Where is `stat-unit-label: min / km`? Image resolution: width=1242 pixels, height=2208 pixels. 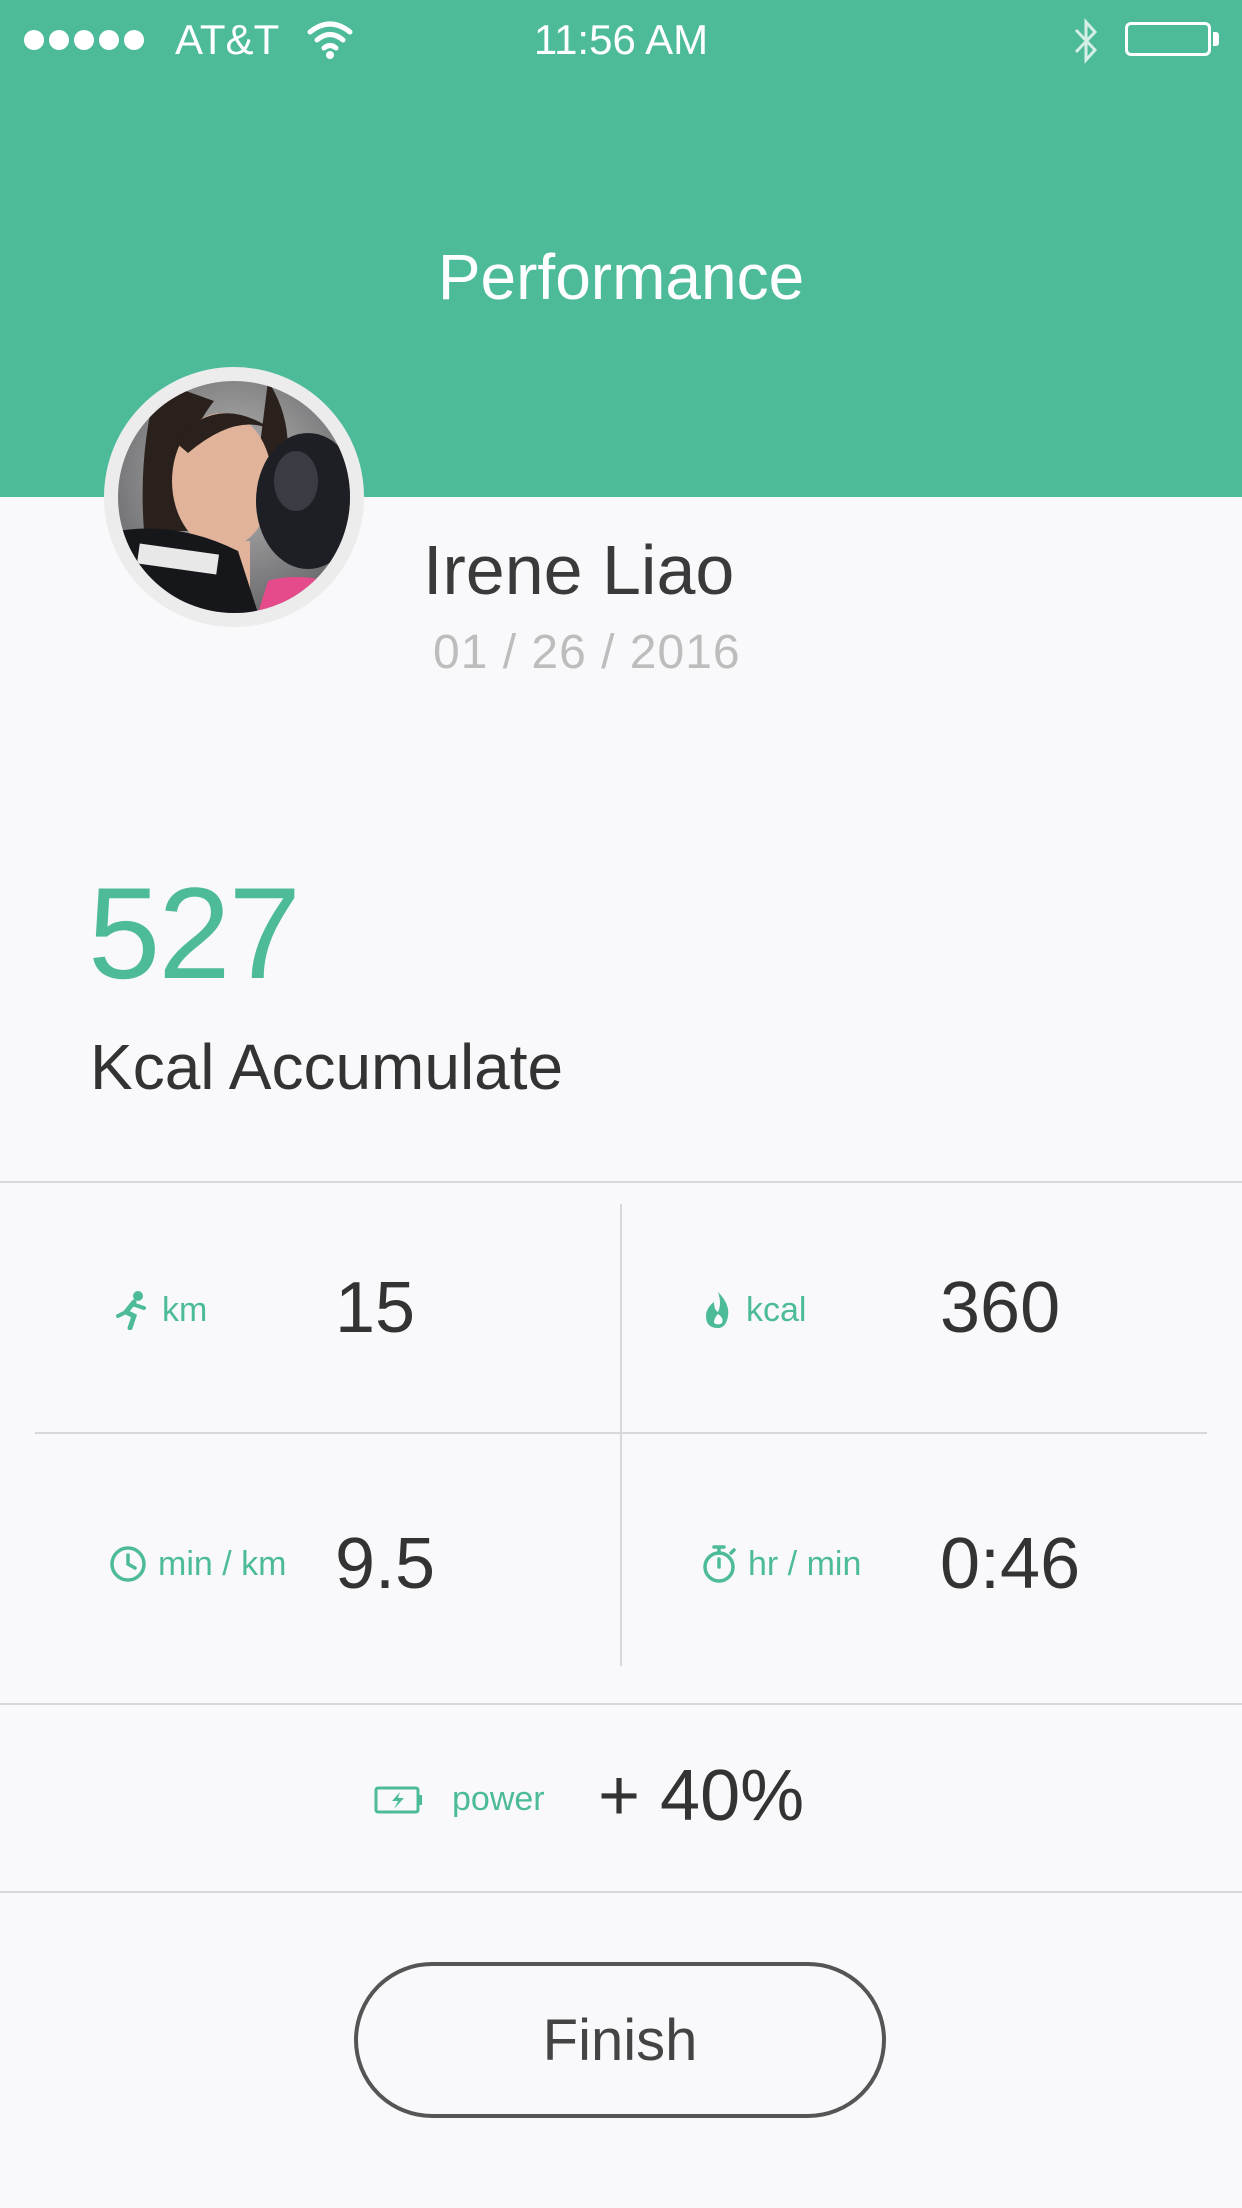
stat-unit-label: min / km is located at coordinates (222, 1563).